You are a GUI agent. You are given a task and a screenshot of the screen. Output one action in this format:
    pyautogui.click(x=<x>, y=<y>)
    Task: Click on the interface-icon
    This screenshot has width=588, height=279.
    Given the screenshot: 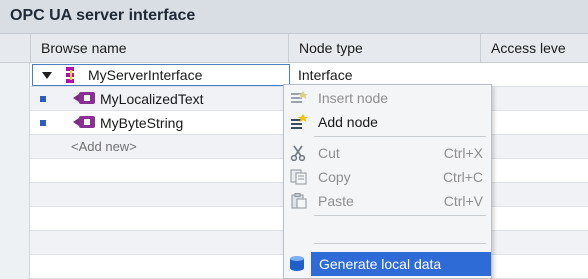 What is the action you would take?
    pyautogui.click(x=70, y=75)
    